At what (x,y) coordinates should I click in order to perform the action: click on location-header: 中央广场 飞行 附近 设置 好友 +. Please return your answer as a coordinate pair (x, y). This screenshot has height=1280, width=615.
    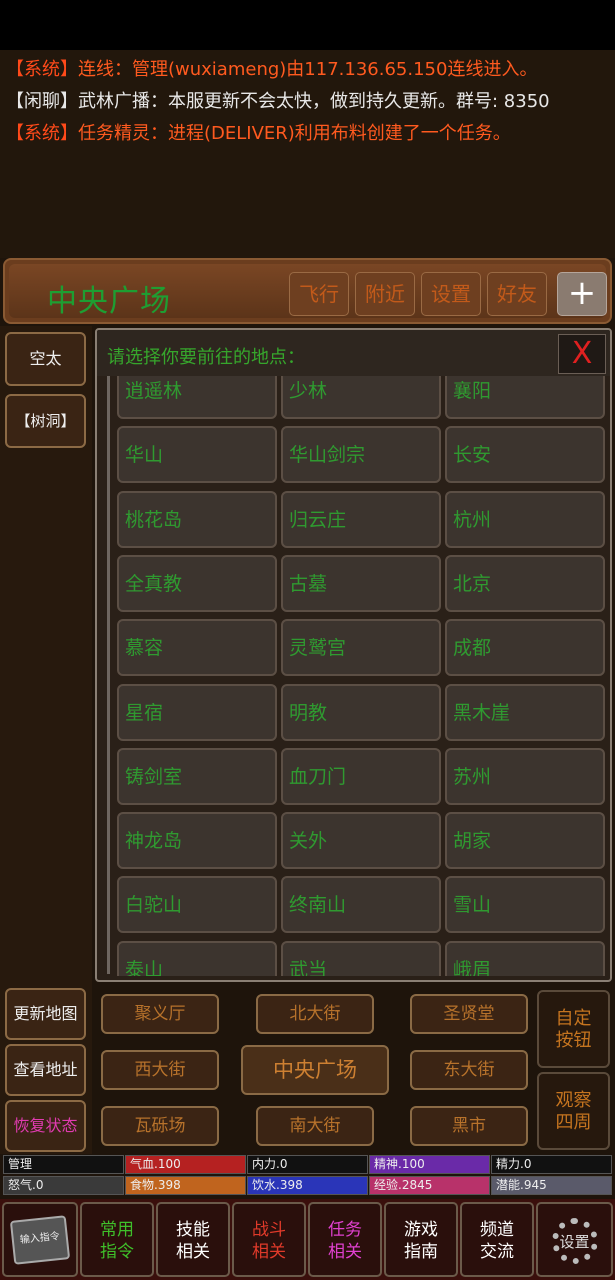
    Looking at the image, I should click on (307, 291).